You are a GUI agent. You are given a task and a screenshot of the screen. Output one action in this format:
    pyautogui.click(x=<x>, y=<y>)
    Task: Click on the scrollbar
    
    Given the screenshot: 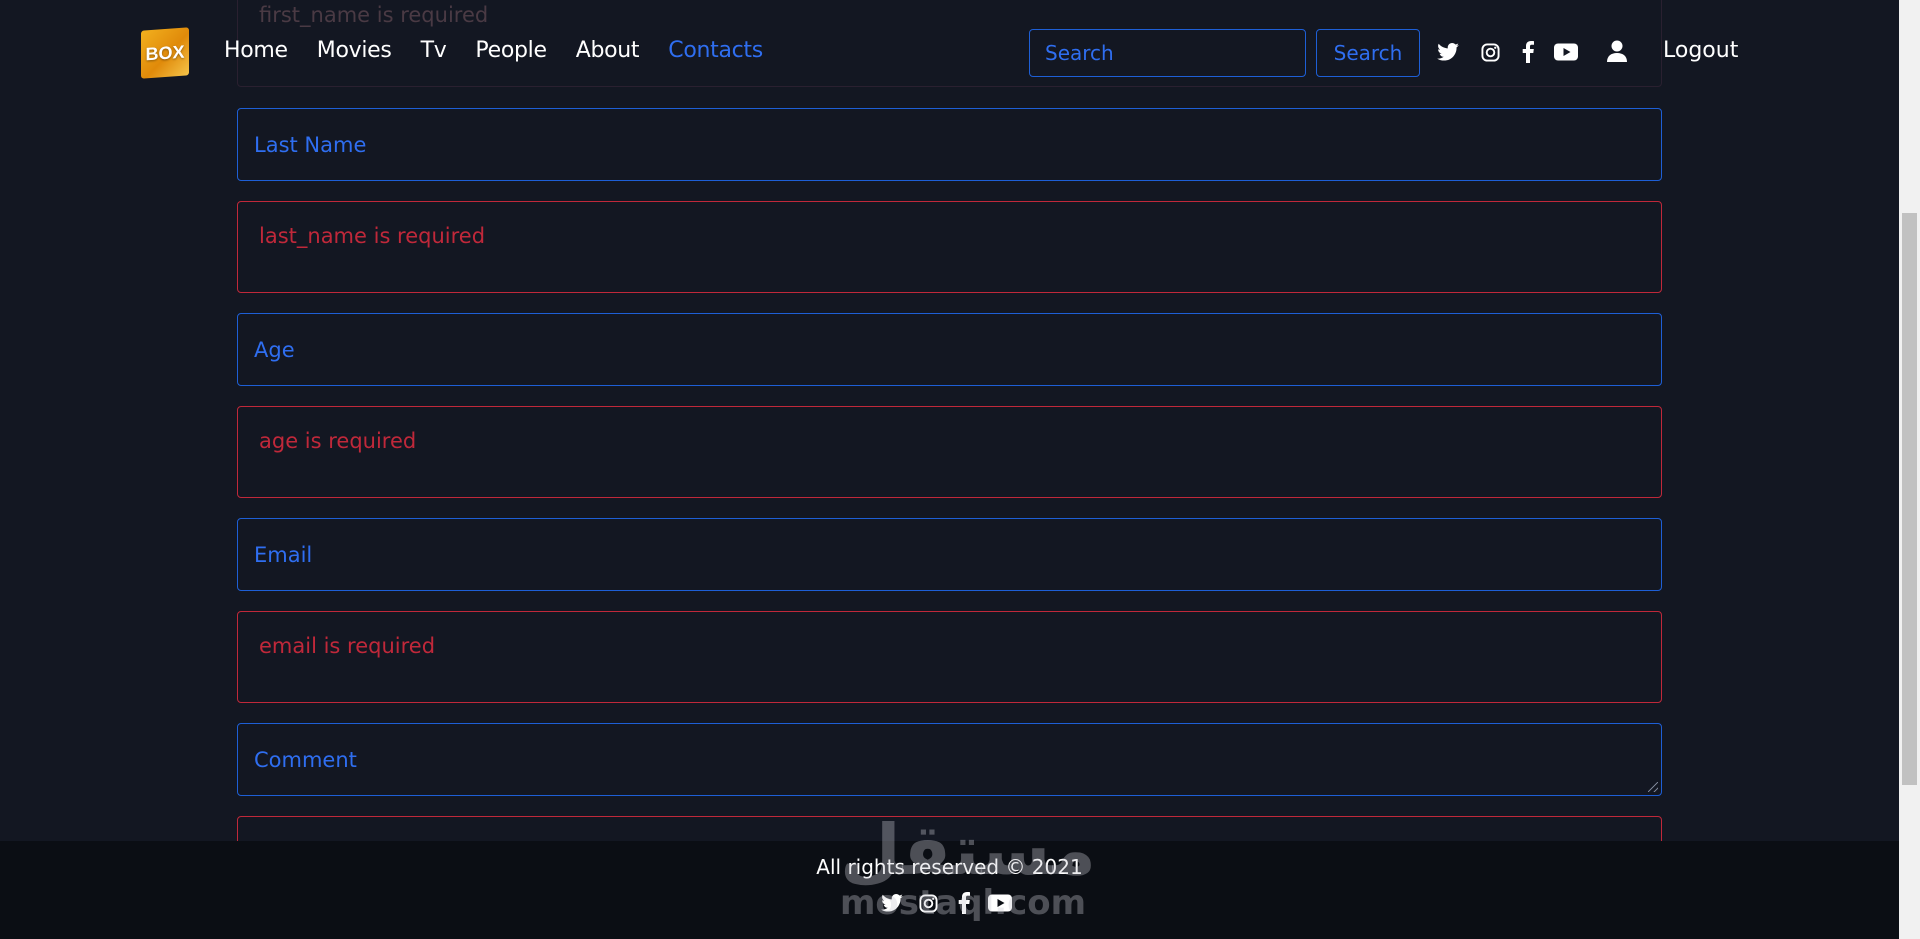 What is the action you would take?
    pyautogui.click(x=1909, y=469)
    